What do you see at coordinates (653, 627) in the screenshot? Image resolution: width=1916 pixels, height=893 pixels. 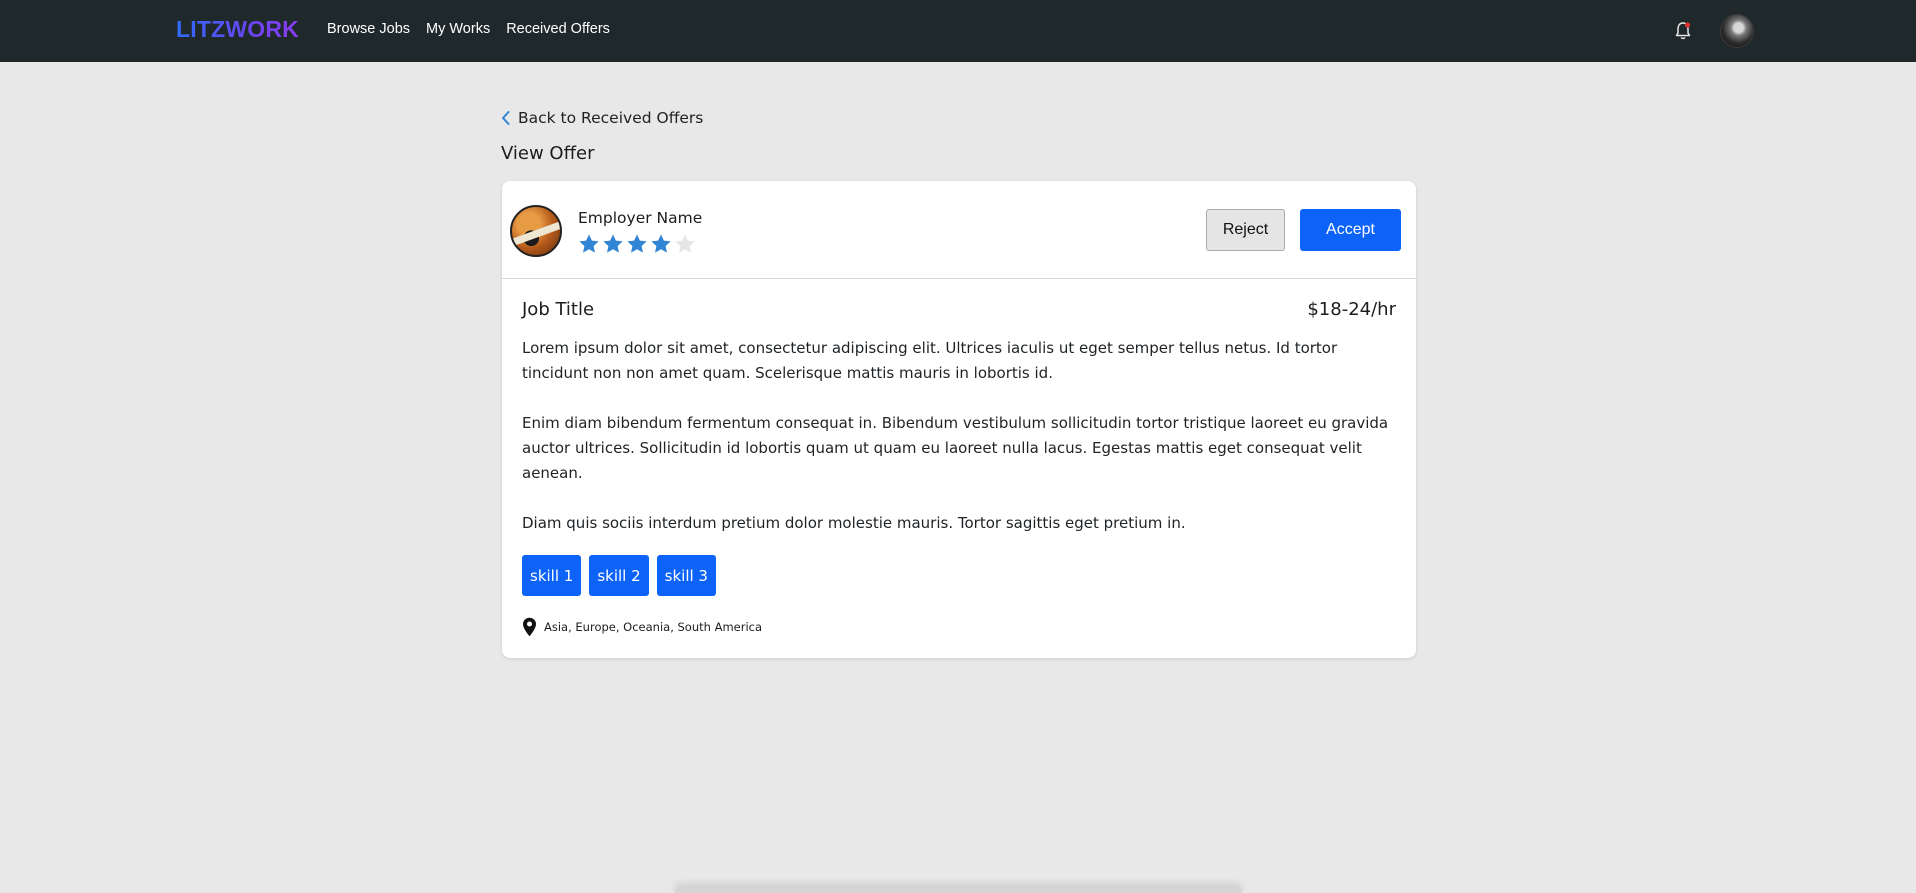 I see `location-text: Asia, Europe, Oceania, South America` at bounding box center [653, 627].